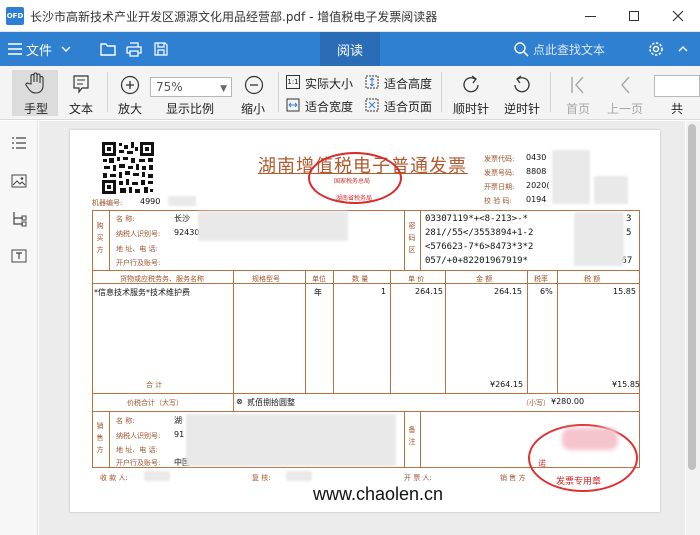 Image resolution: width=700 pixels, height=535 pixels. Describe the element at coordinates (19, 143) in the screenshot. I see `outline-icon` at that location.